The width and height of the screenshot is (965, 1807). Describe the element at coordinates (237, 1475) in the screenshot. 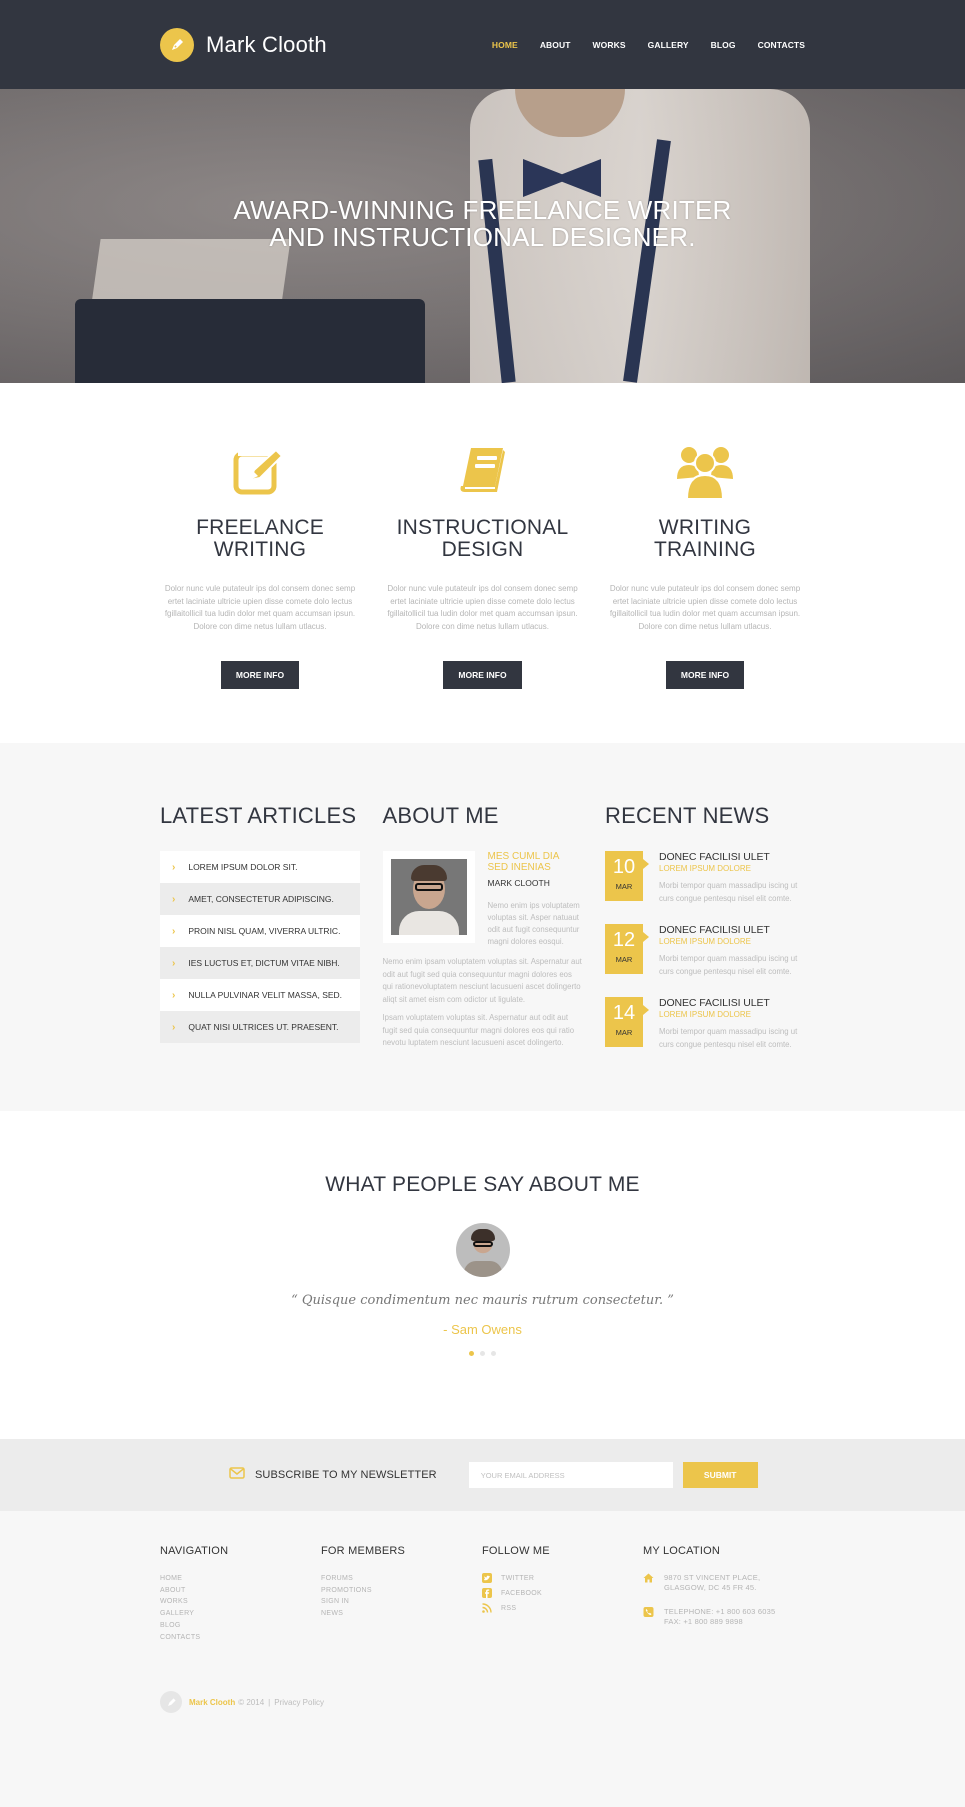

I see `envelope-icon` at that location.